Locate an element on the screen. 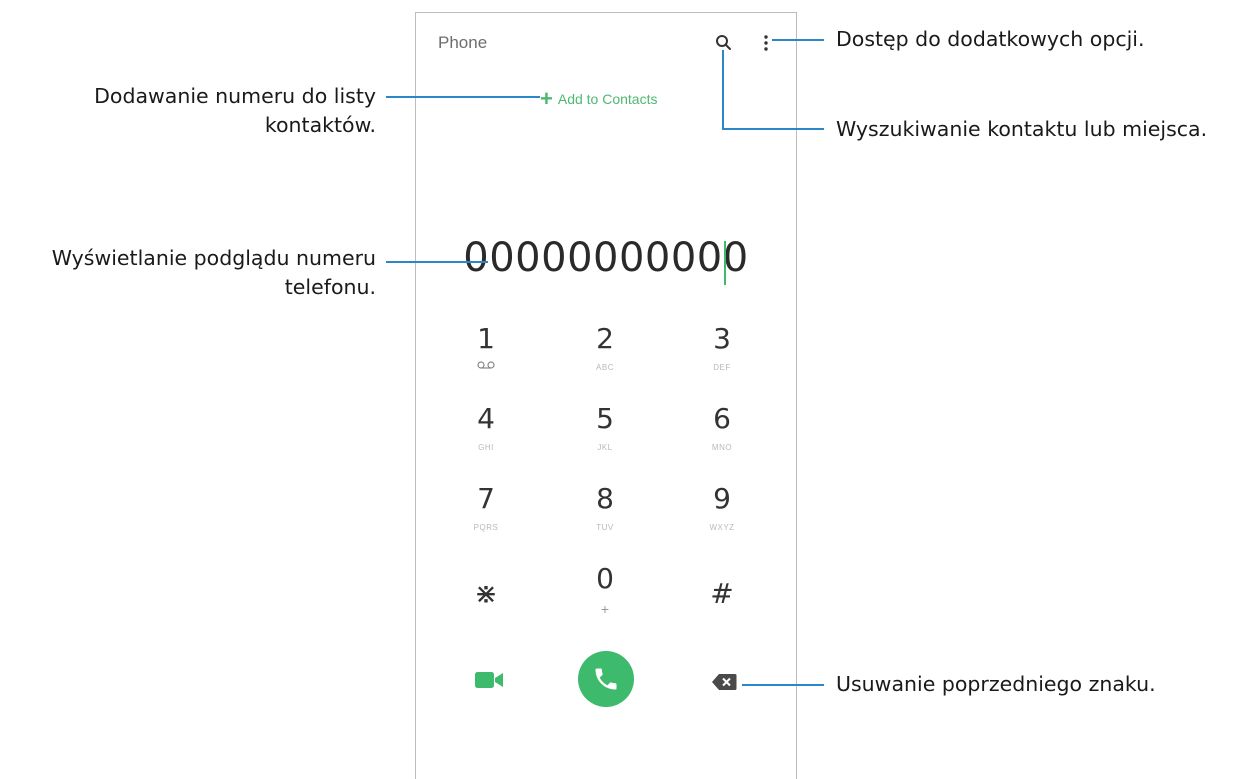  text-cursor is located at coordinates (725, 263).